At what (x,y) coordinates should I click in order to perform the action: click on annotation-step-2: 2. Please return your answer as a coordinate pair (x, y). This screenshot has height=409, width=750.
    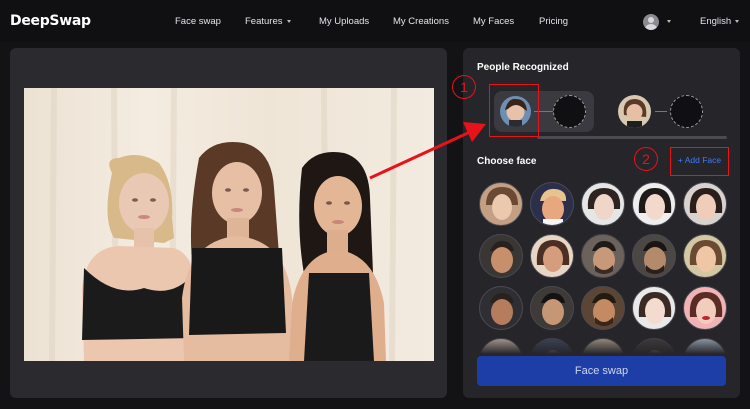
    Looking at the image, I should click on (646, 159).